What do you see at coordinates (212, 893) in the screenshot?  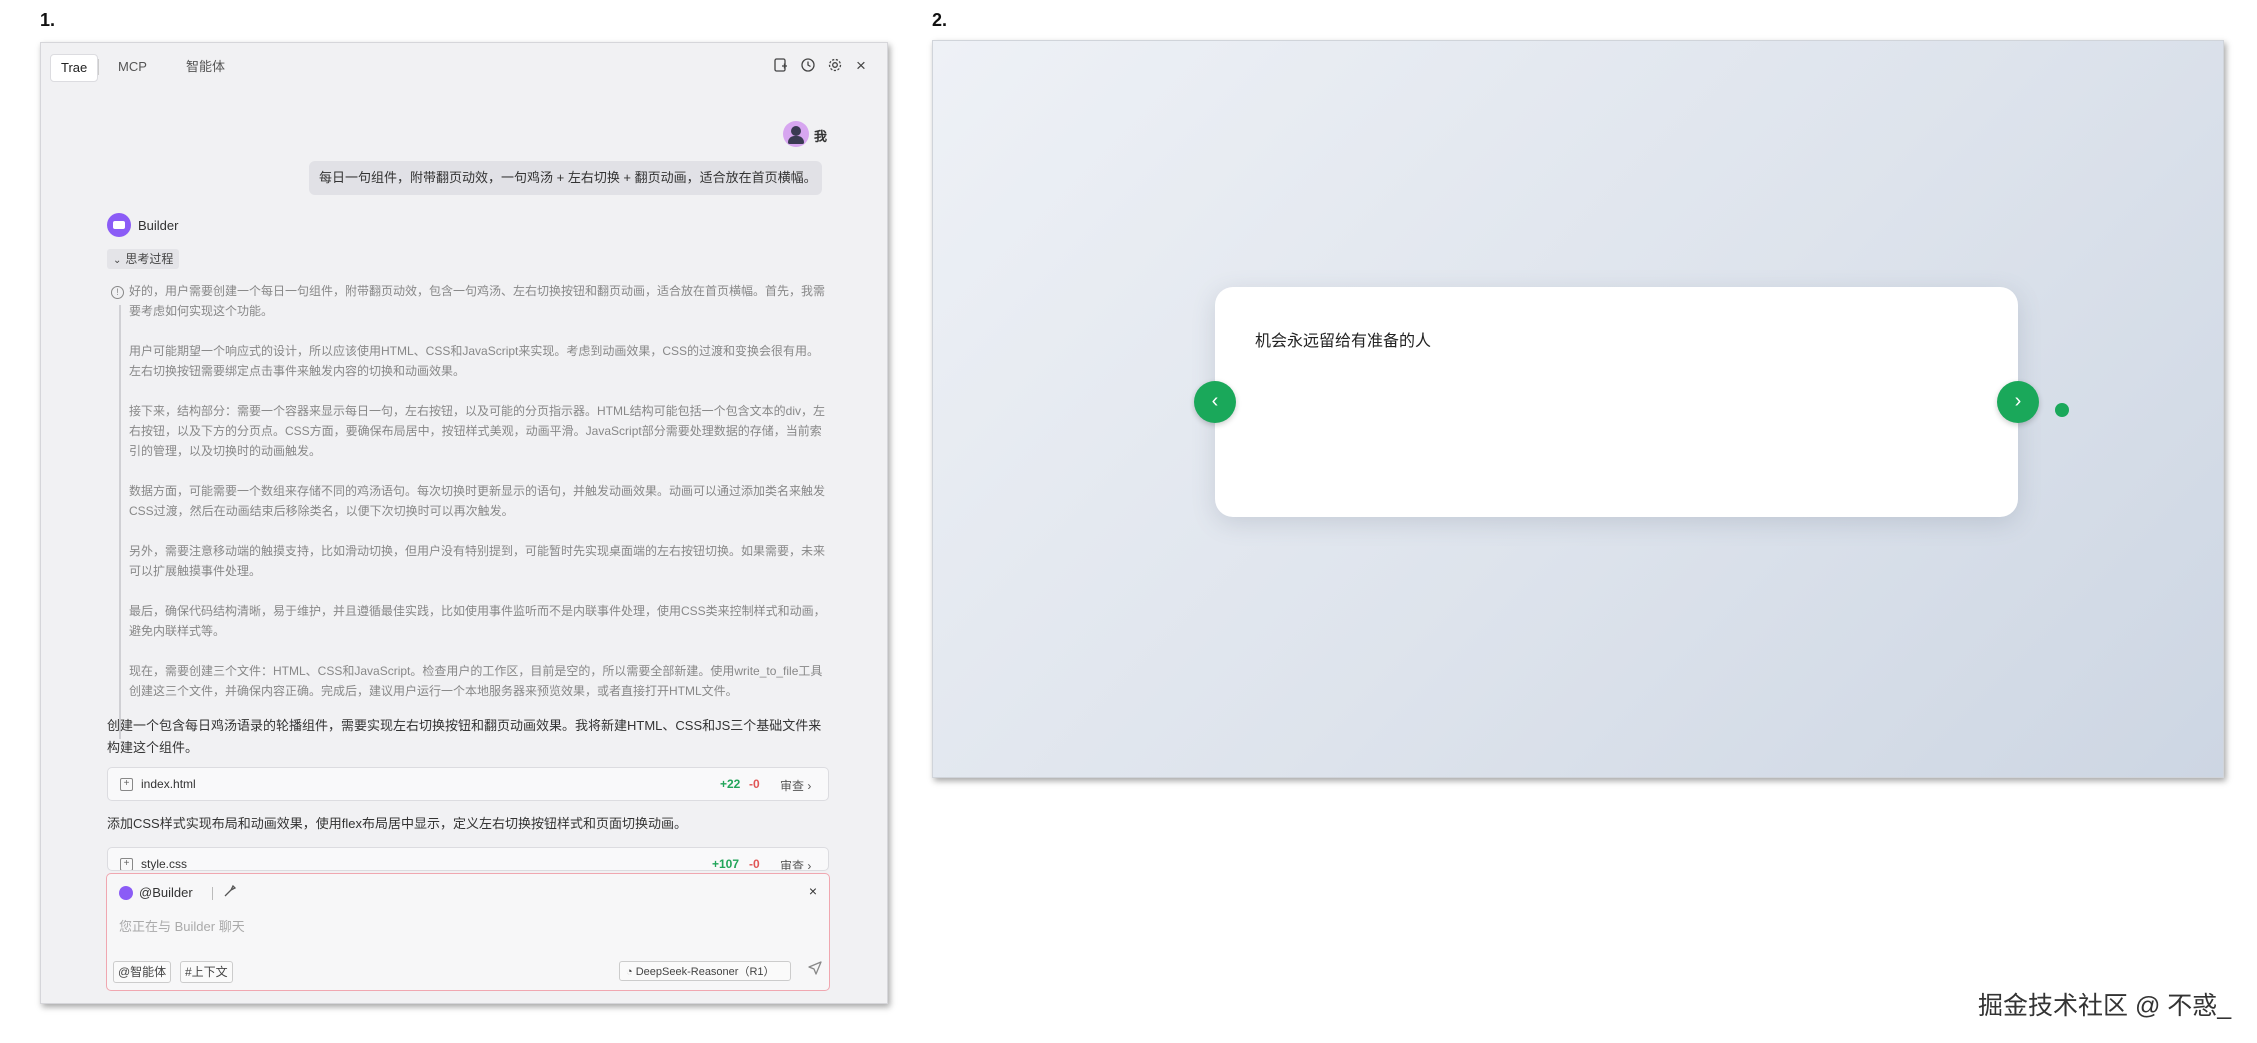 I see `divider` at bounding box center [212, 893].